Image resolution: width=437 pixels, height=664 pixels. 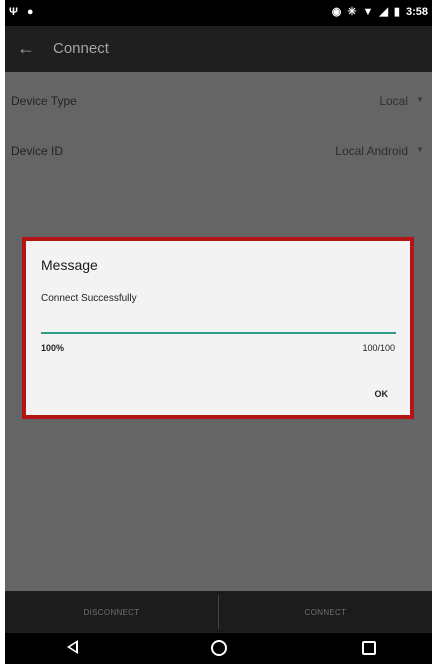 What do you see at coordinates (382, 394) in the screenshot?
I see `ok-button: OK` at bounding box center [382, 394].